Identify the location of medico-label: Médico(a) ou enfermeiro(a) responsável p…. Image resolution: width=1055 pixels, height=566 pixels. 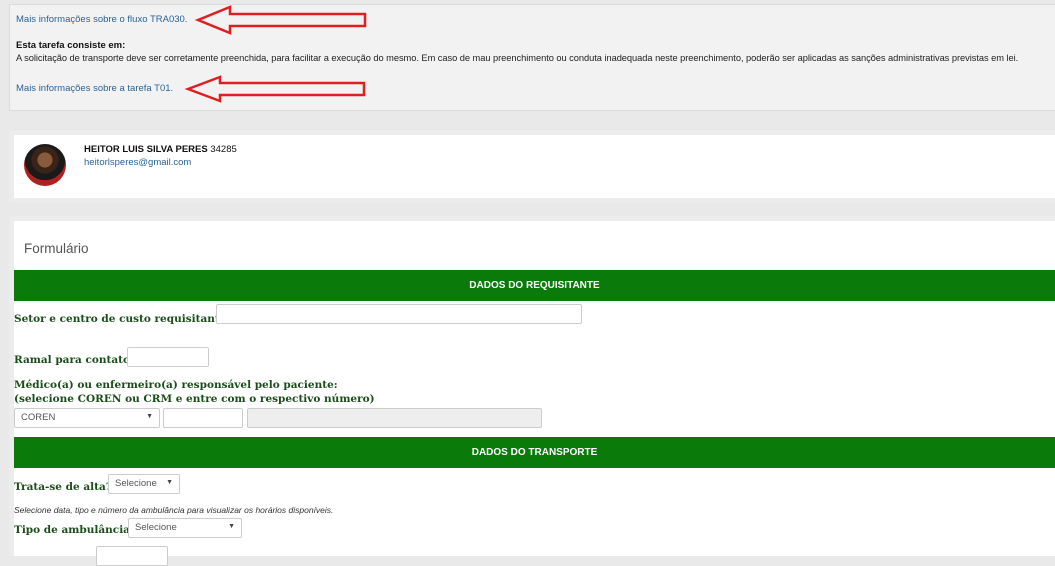
(176, 385).